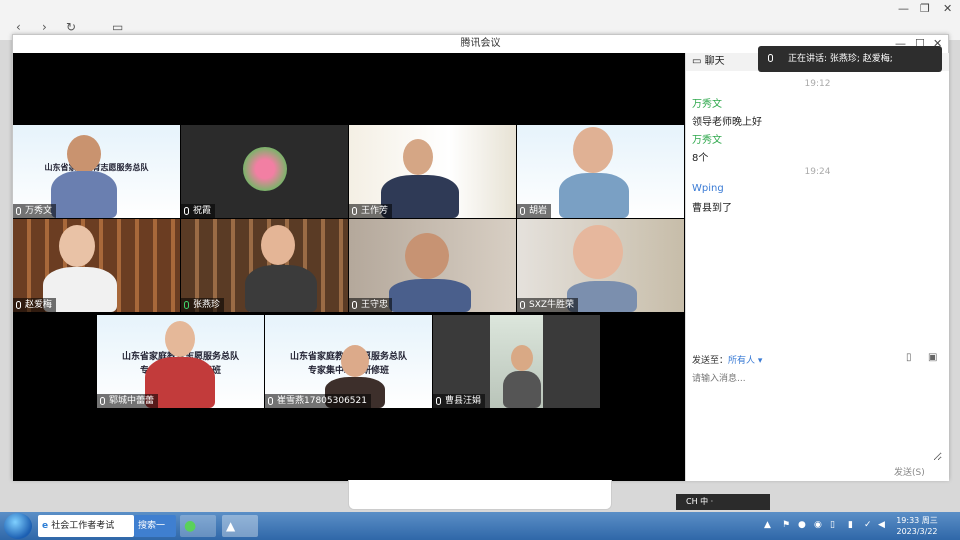 The image size is (960, 540). Describe the element at coordinates (96, 265) in the screenshot. I see `video-tile: 赵爱梅` at that location.